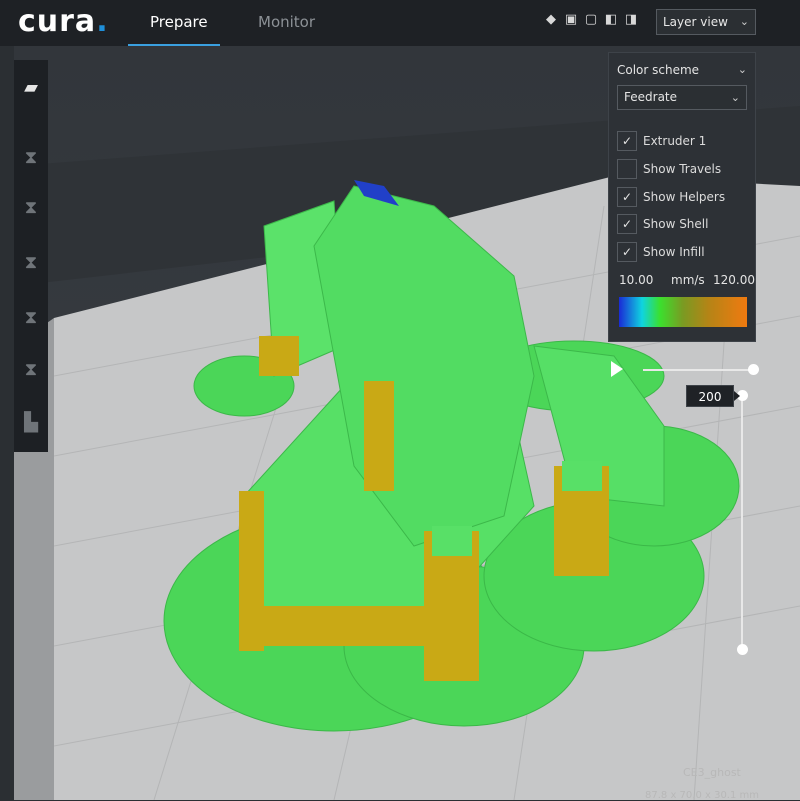  Describe the element at coordinates (31, 422) in the screenshot. I see `support-blocker-icon: ▙` at that location.